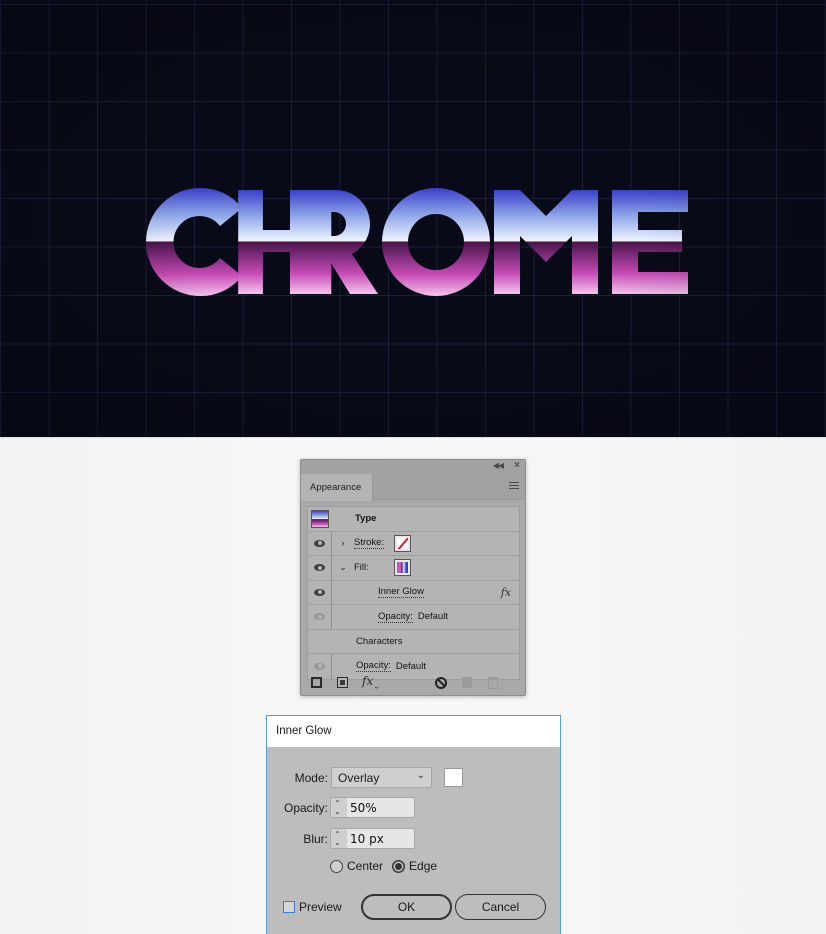 The image size is (826, 934). I want to click on delete-icon, so click(493, 683).